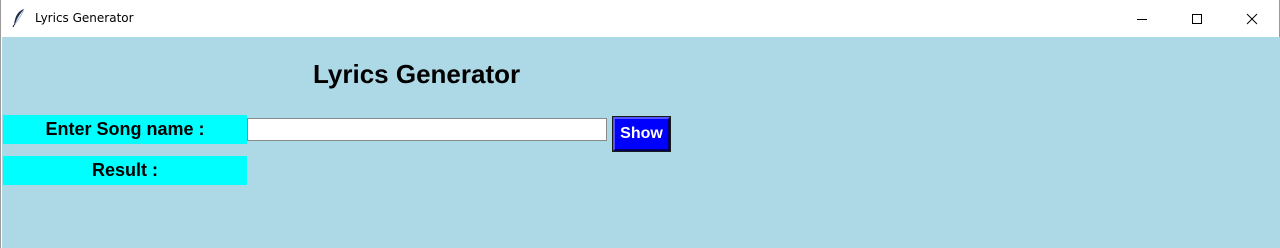 The image size is (1280, 248). What do you see at coordinates (427, 129) in the screenshot?
I see `song-name-input` at bounding box center [427, 129].